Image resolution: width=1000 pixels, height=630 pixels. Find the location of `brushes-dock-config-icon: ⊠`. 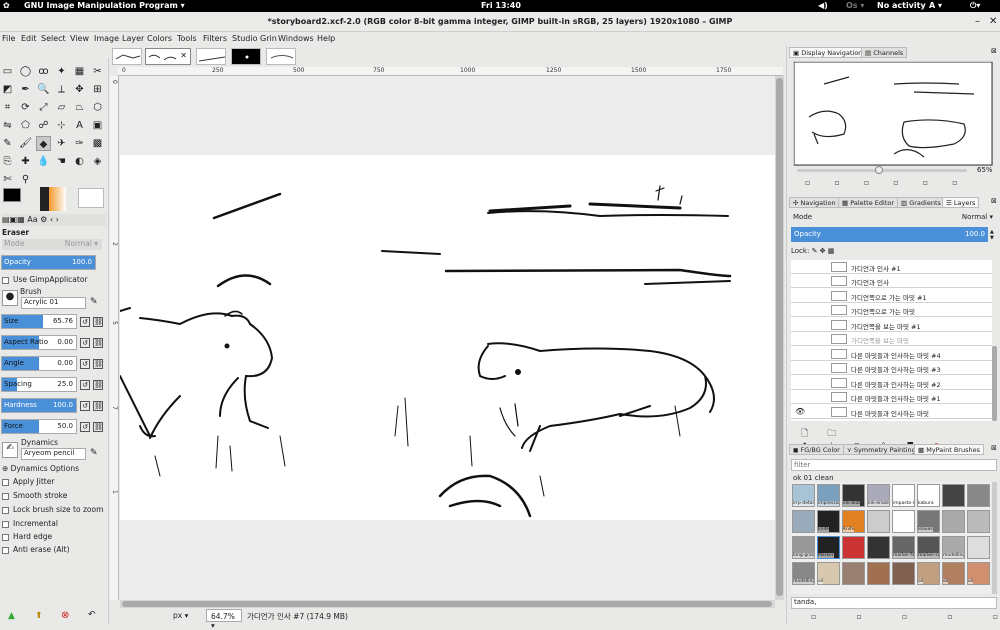

brushes-dock-config-icon: ⊠ is located at coordinates (994, 448).